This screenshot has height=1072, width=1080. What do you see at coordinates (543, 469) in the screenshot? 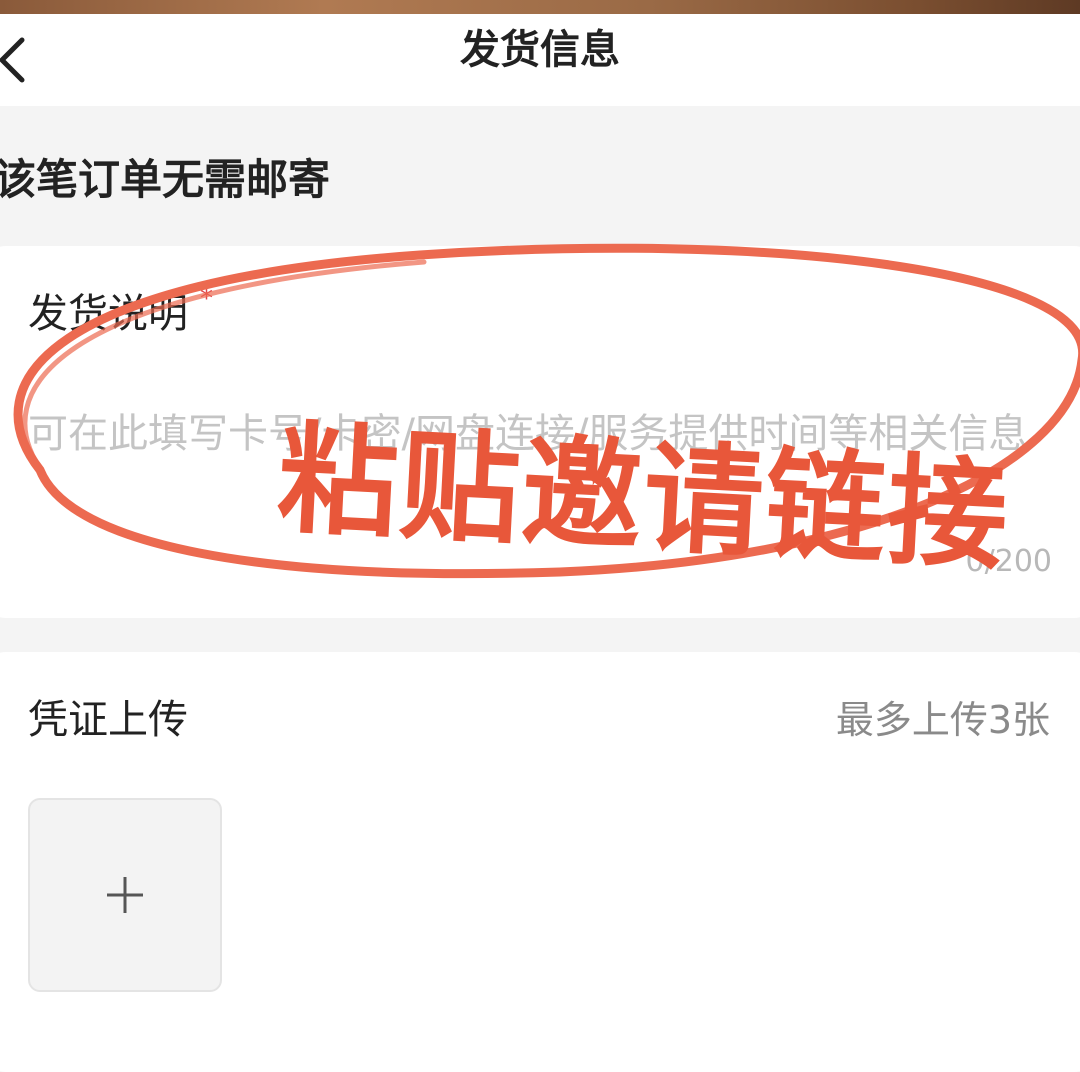
I see `shipping-description-input` at bounding box center [543, 469].